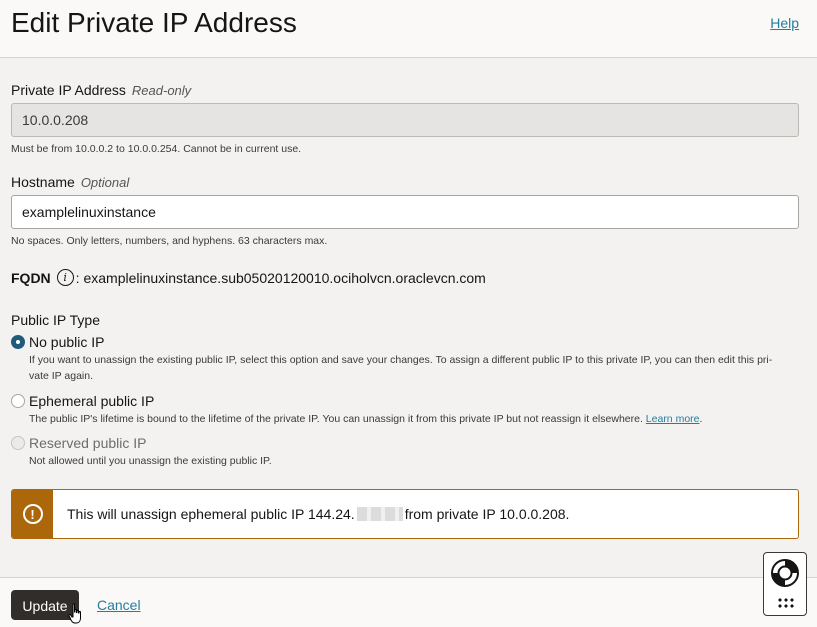 Image resolution: width=817 pixels, height=627 pixels. I want to click on redacted-ip-segment, so click(379, 514).